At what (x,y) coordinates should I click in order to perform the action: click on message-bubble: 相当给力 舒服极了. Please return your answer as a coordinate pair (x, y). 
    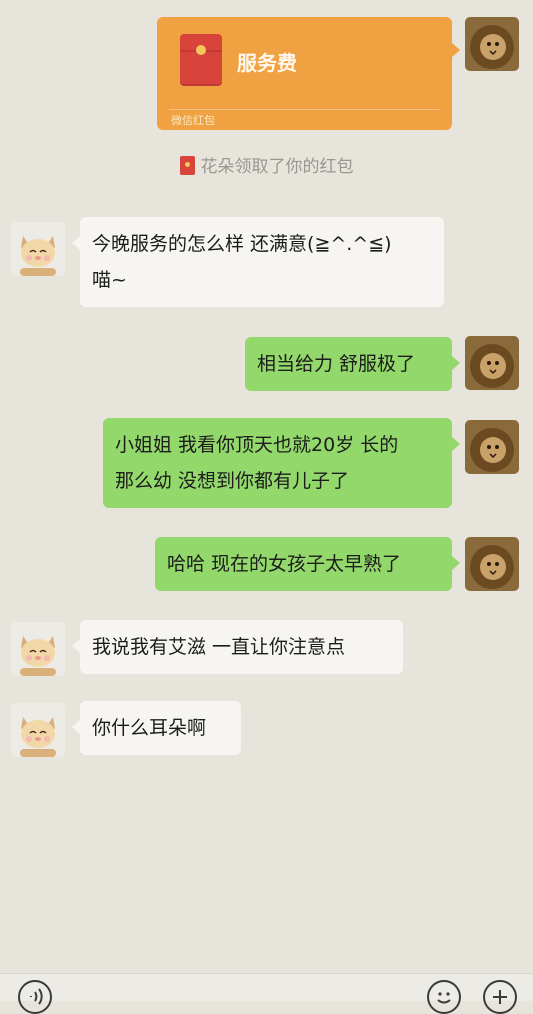
    Looking at the image, I should click on (352, 364).